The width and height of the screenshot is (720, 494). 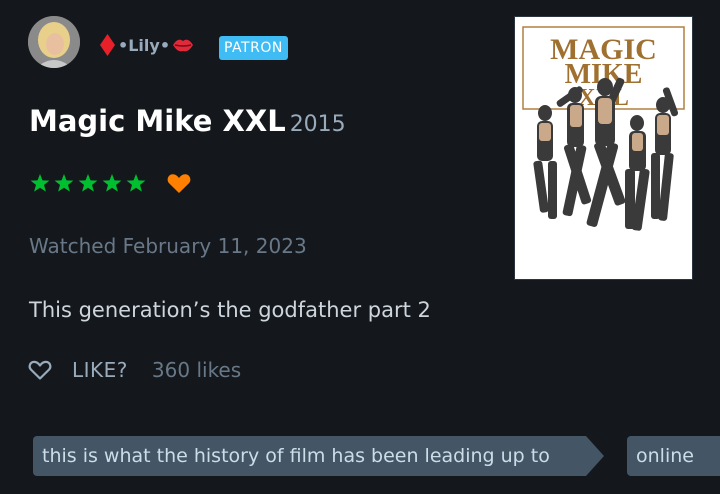 What do you see at coordinates (40, 370) in the screenshot?
I see `heart-outline-icon` at bounding box center [40, 370].